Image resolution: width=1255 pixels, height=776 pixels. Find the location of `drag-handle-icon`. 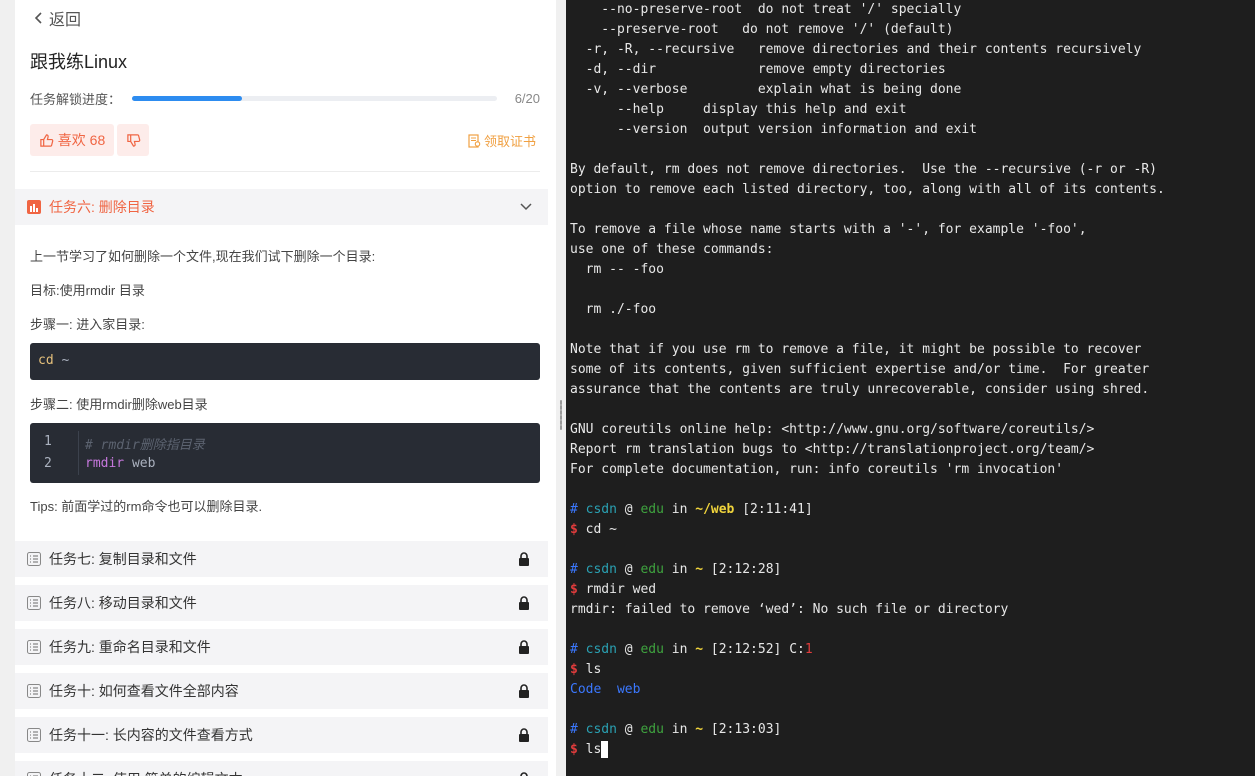

drag-handle-icon is located at coordinates (561, 415).